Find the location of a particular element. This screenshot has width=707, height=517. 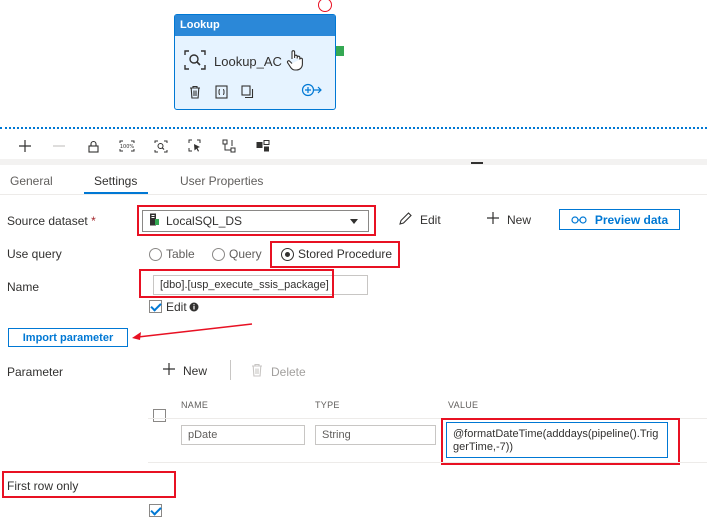

edit-dataset-button: Edit is located at coordinates (420, 220).